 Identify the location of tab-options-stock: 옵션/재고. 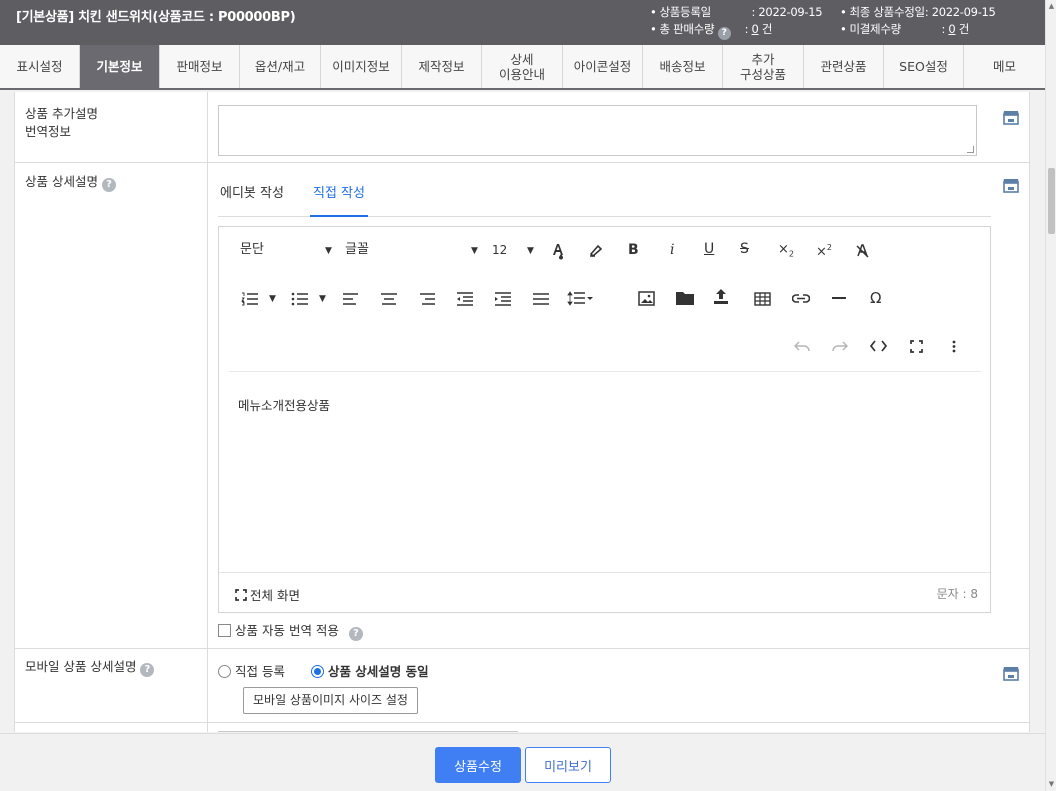
(280, 66).